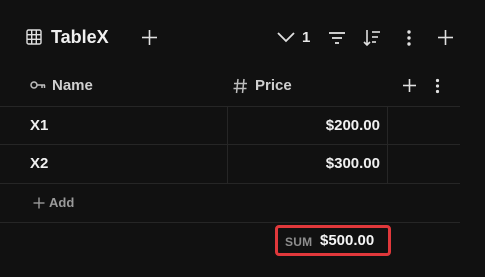 The width and height of the screenshot is (485, 277). What do you see at coordinates (409, 38) in the screenshot?
I see `more-vertical-icon` at bounding box center [409, 38].